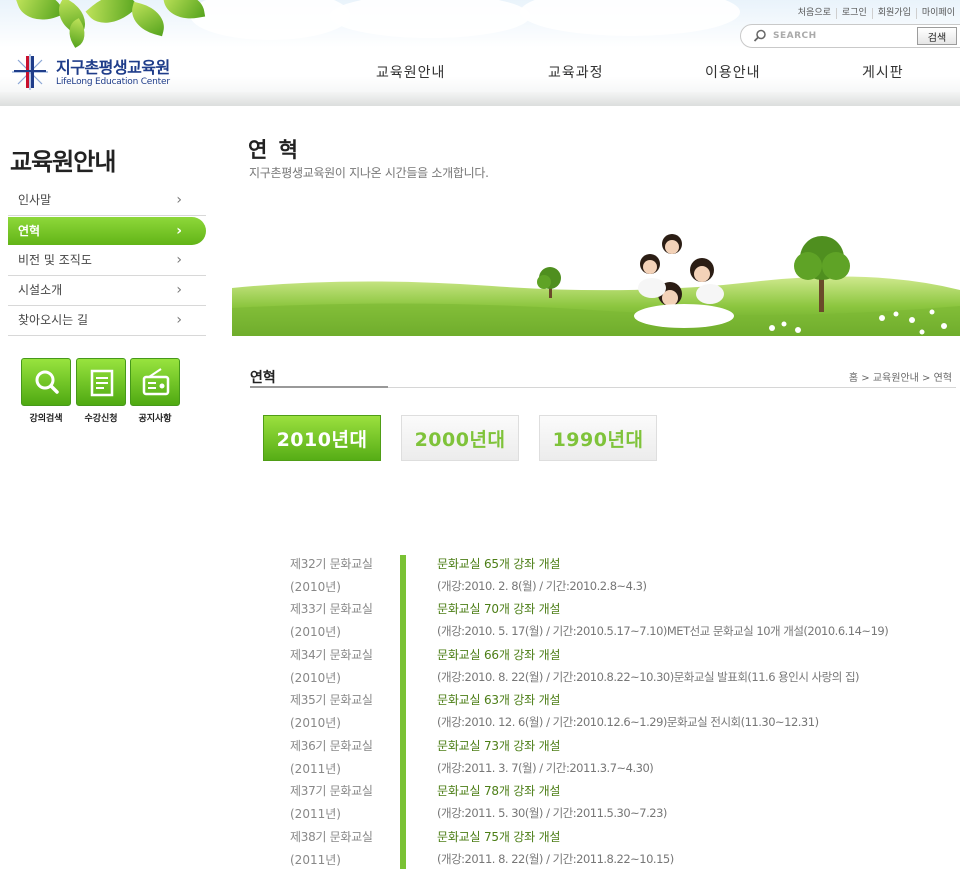 This screenshot has width=960, height=869. Describe the element at coordinates (542, 586) in the screenshot. I see `timeline-detail: (개강:2010. 2. 8(월) / 기간:2010.2.8~4.3)` at that location.